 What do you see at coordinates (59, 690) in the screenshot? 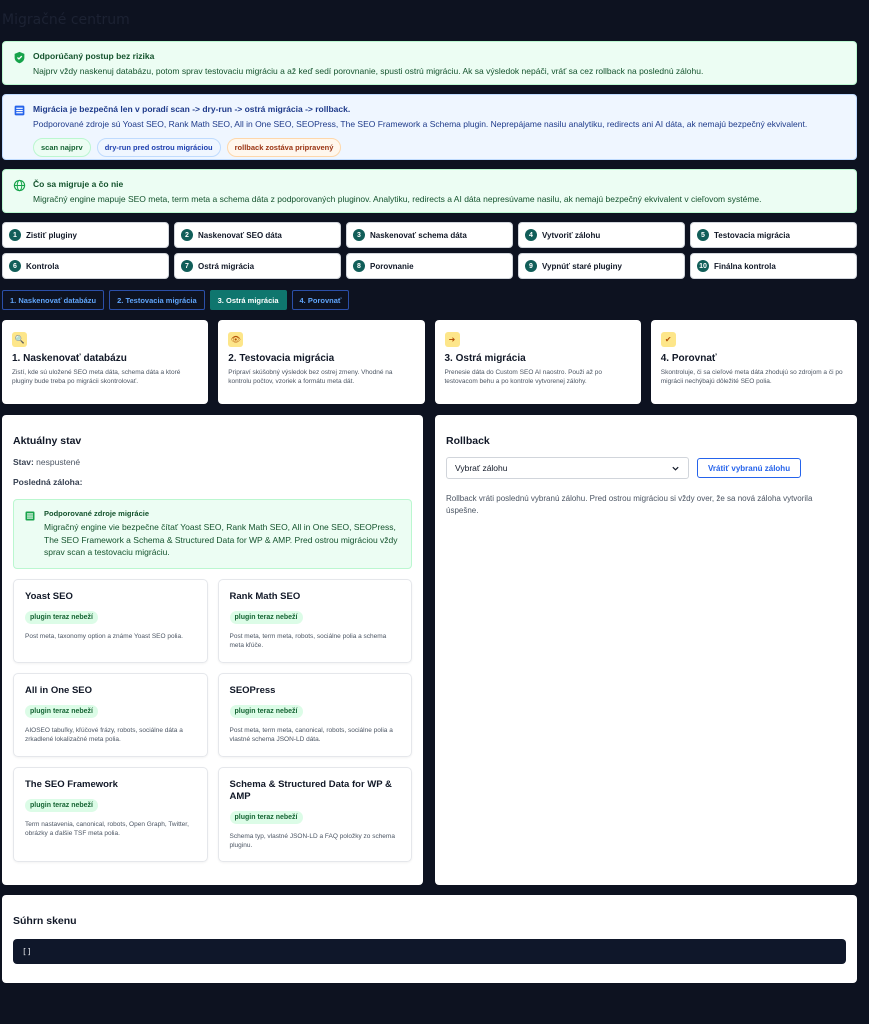
I see `plugin-name: All in One SEO` at bounding box center [59, 690].